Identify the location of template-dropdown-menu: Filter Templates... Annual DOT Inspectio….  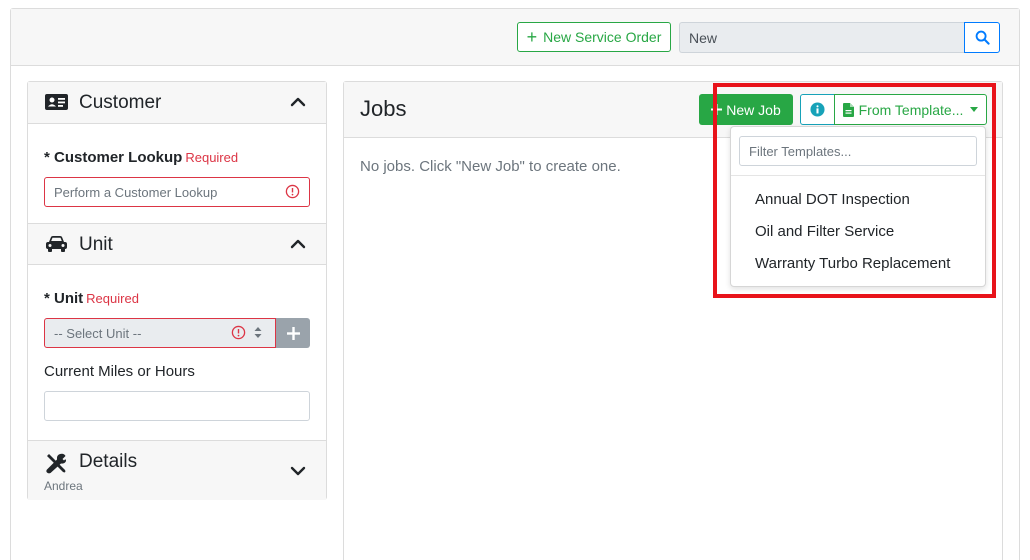
(858, 206).